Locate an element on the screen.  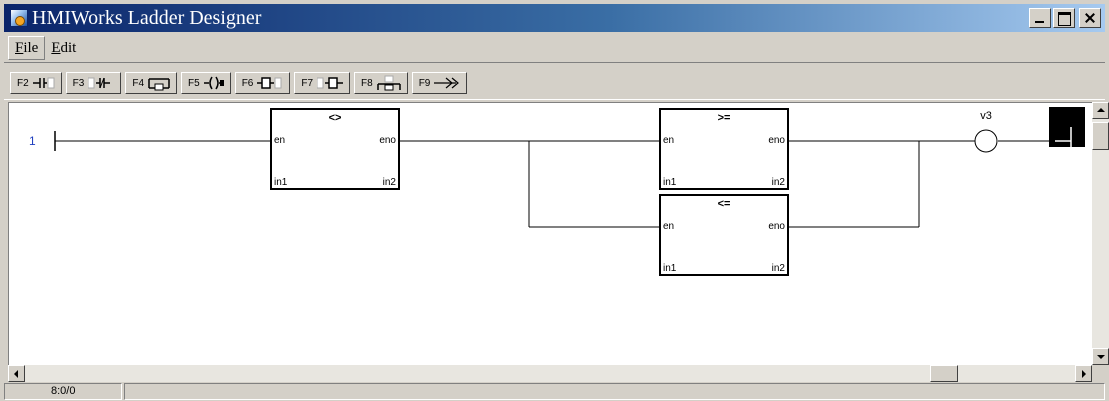
menu-edit-accel: E is located at coordinates (56, 48).